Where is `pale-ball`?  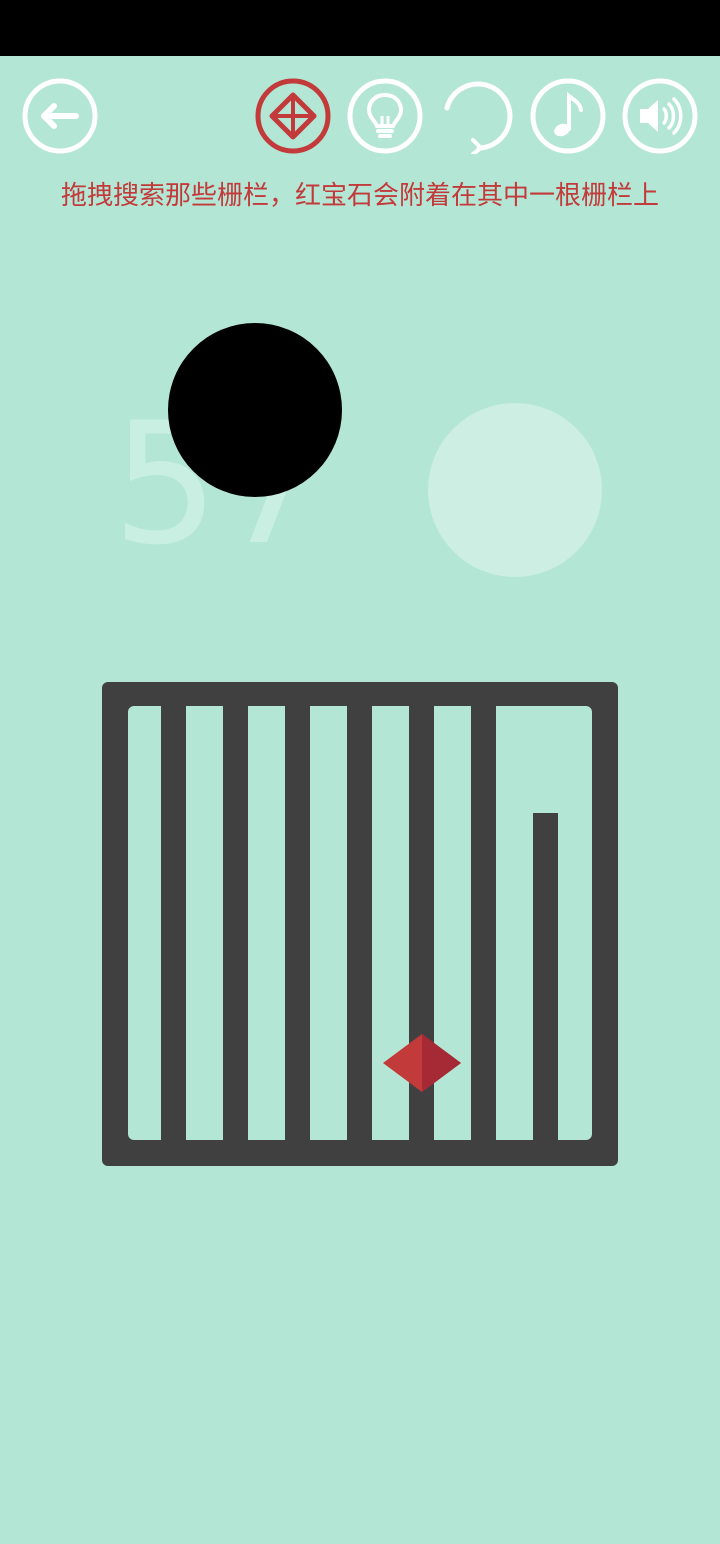 pale-ball is located at coordinates (515, 490).